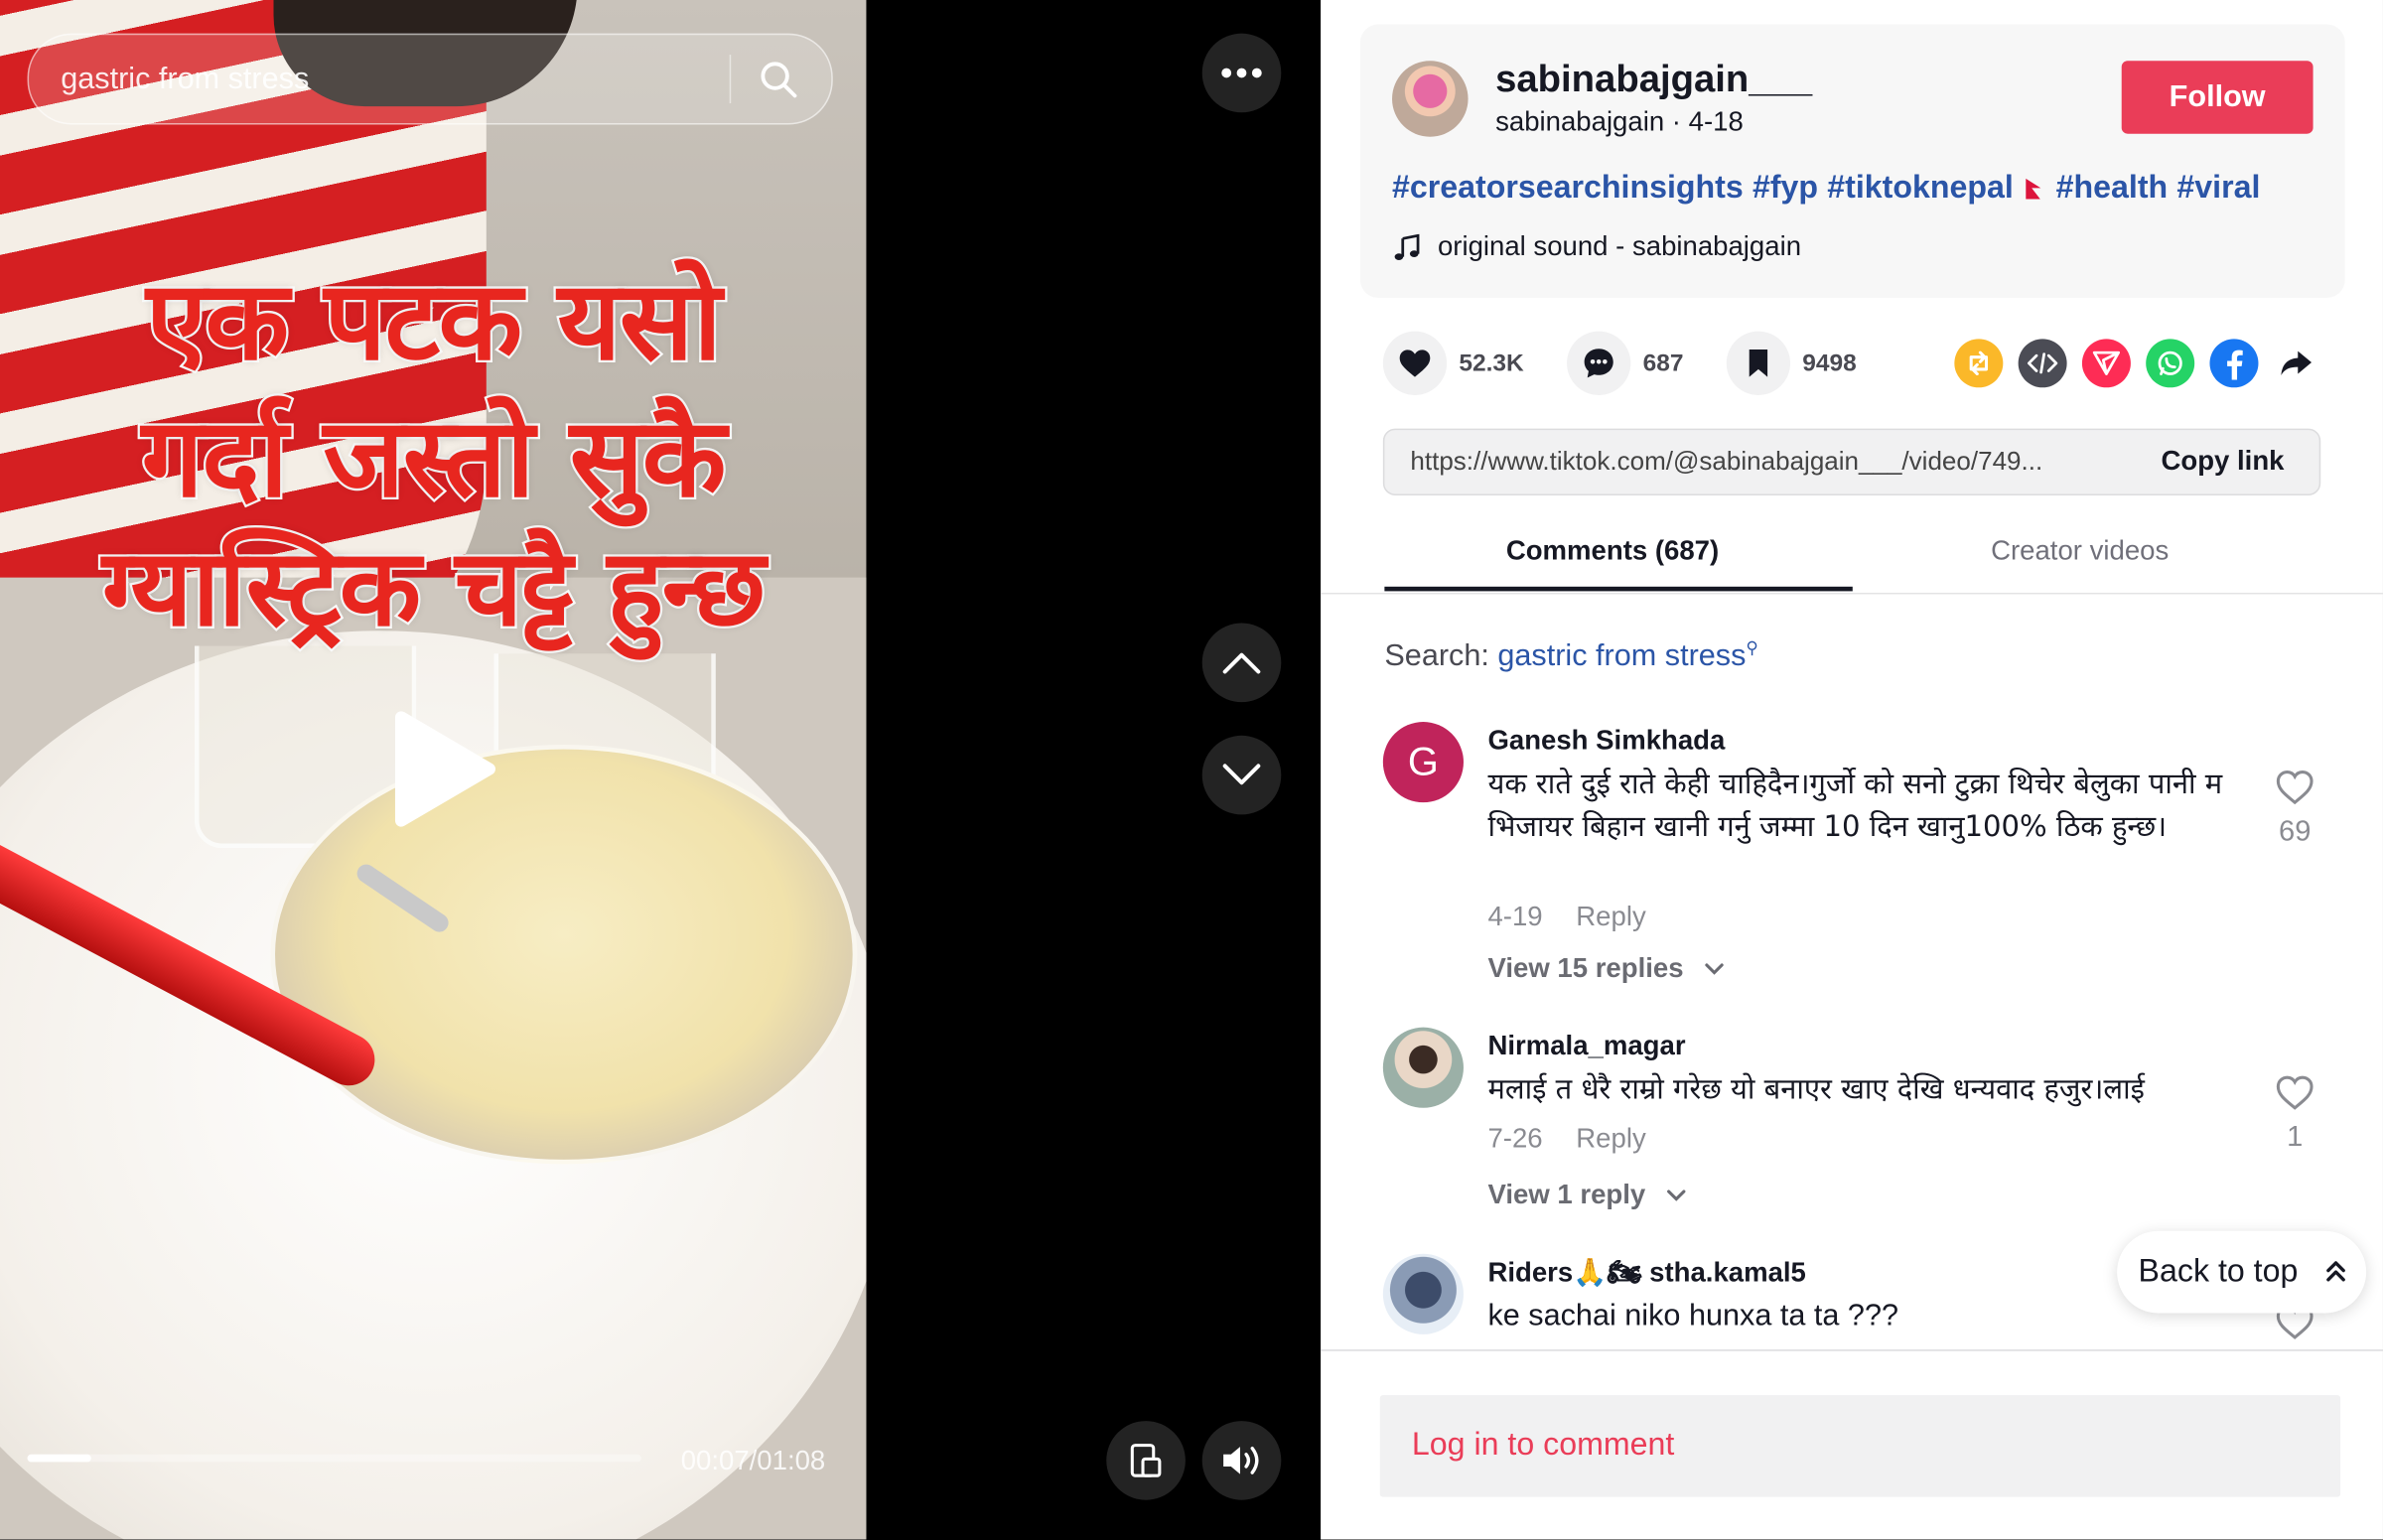  I want to click on comment-text: ke sachai niko hunxa ta ta ???, so click(1693, 1316).